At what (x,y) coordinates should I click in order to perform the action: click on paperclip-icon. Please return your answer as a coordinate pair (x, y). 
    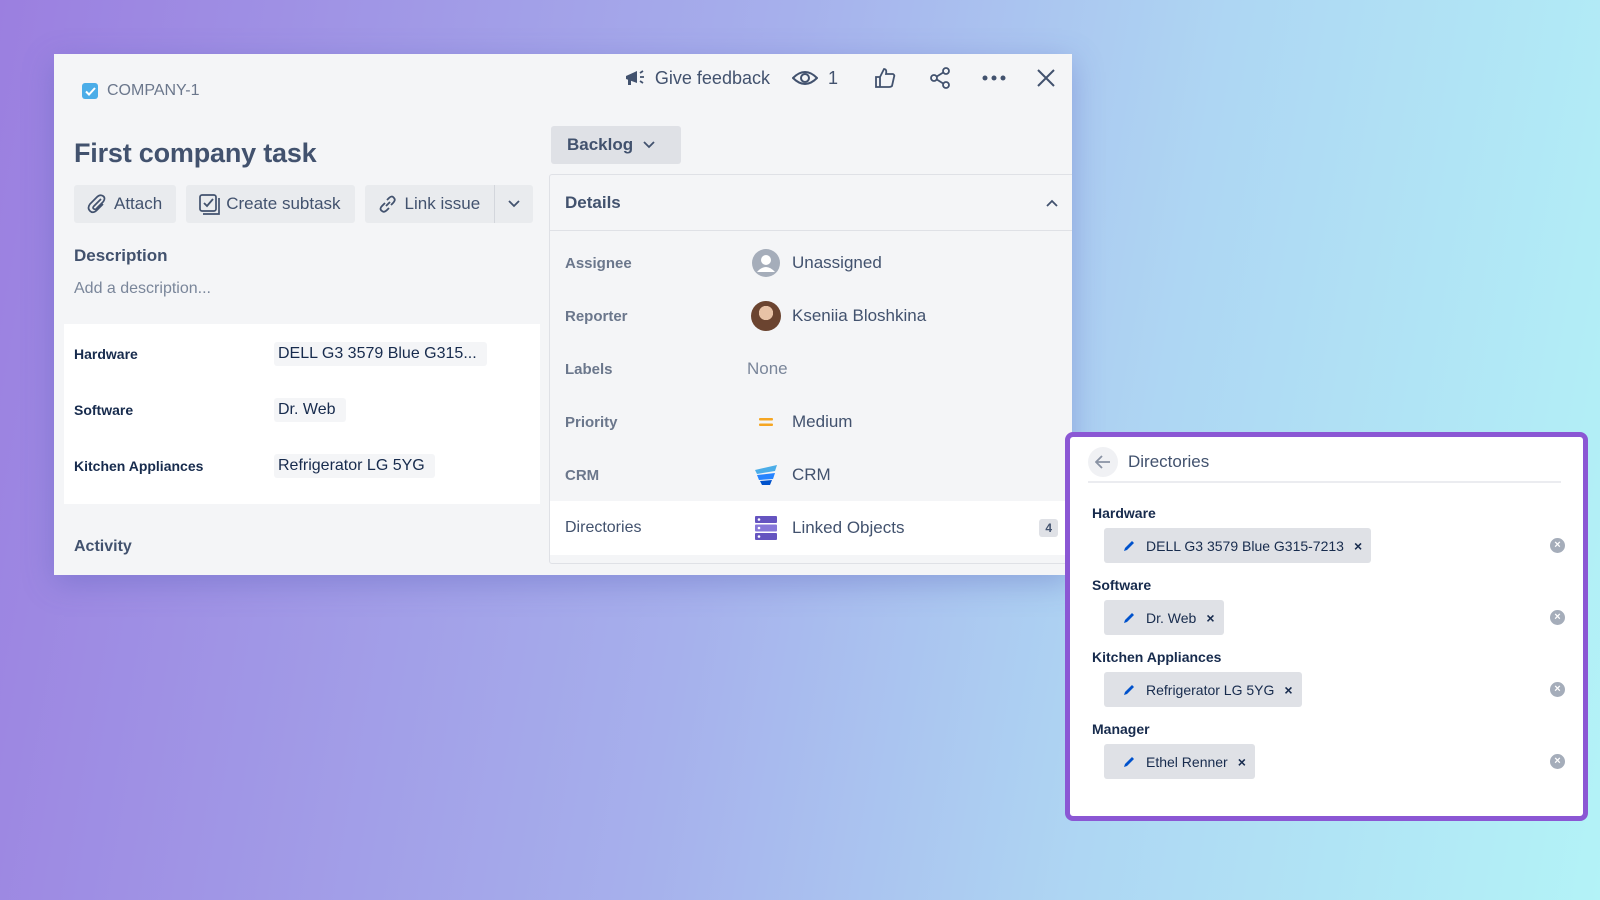
    Looking at the image, I should click on (96, 204).